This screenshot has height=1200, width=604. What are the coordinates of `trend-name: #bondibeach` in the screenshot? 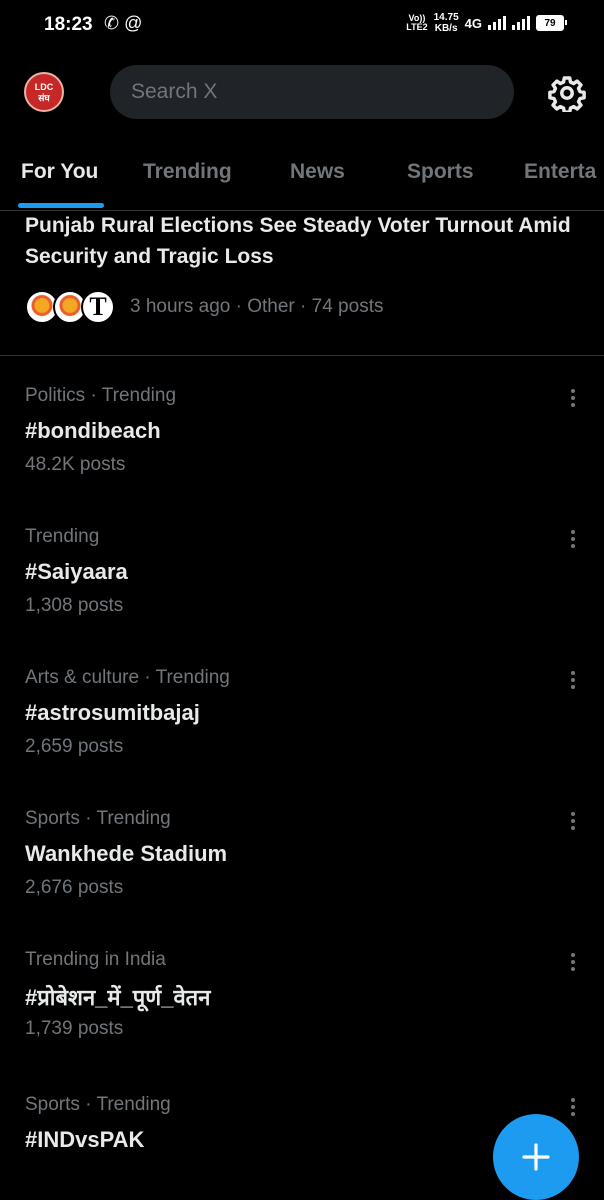 It's located at (93, 431).